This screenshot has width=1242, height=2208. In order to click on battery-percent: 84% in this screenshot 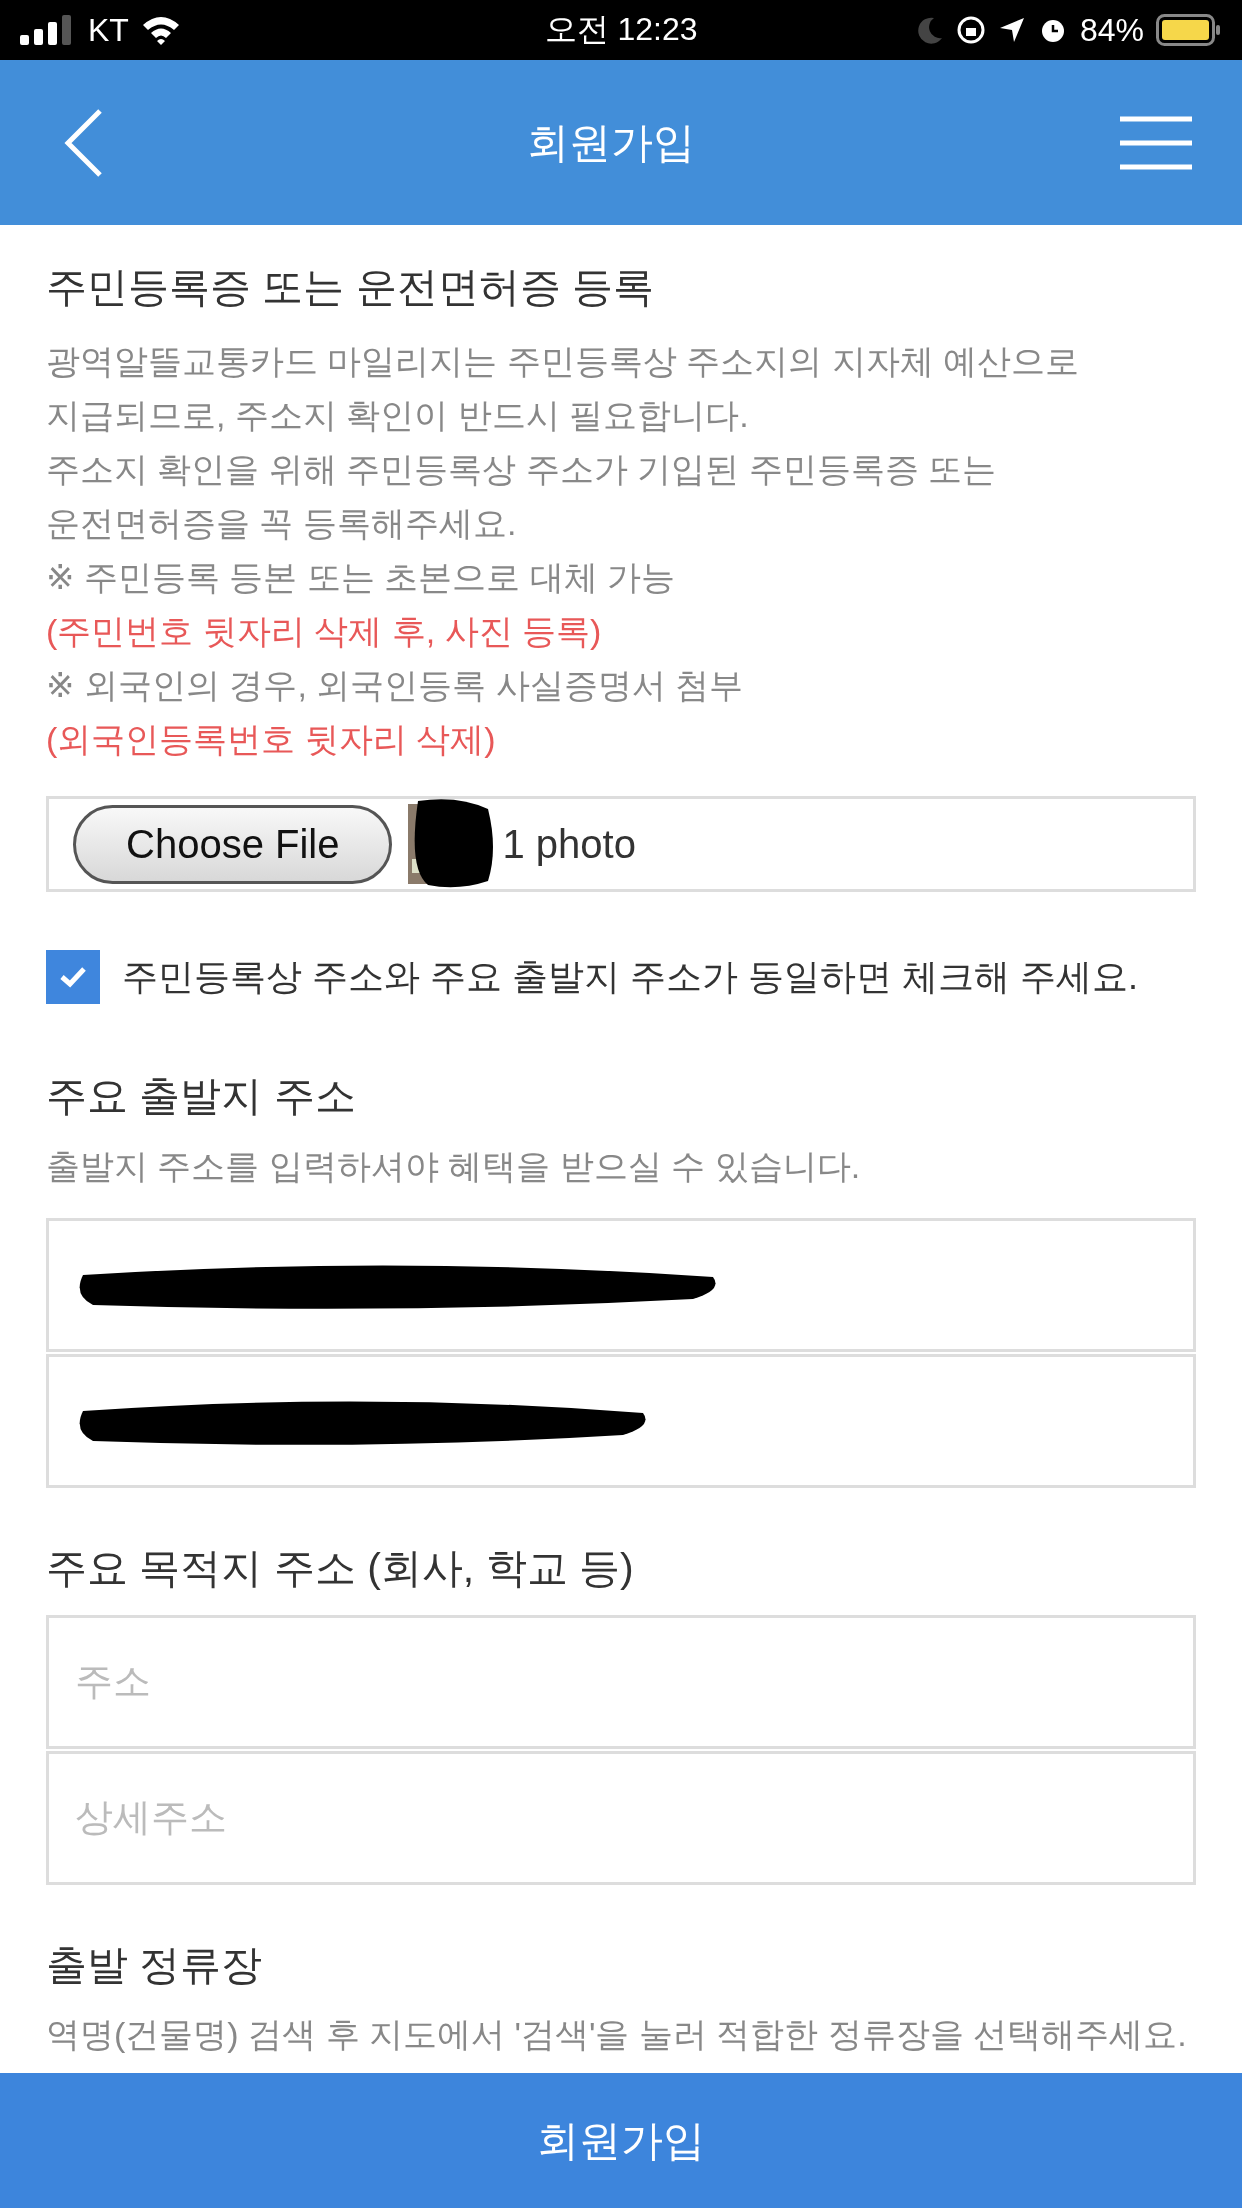, I will do `click(1111, 30)`.